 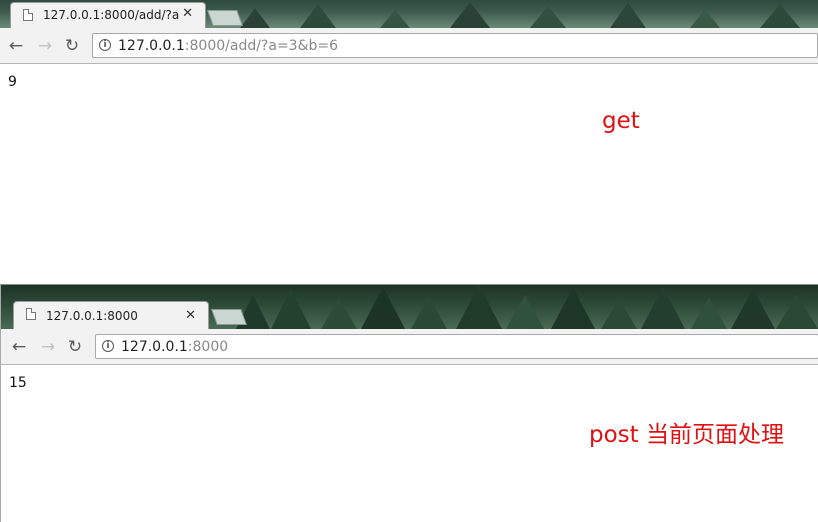 I want to click on tab-active: 127.0.0.1:8000/add/?a= ✕, so click(x=108, y=15).